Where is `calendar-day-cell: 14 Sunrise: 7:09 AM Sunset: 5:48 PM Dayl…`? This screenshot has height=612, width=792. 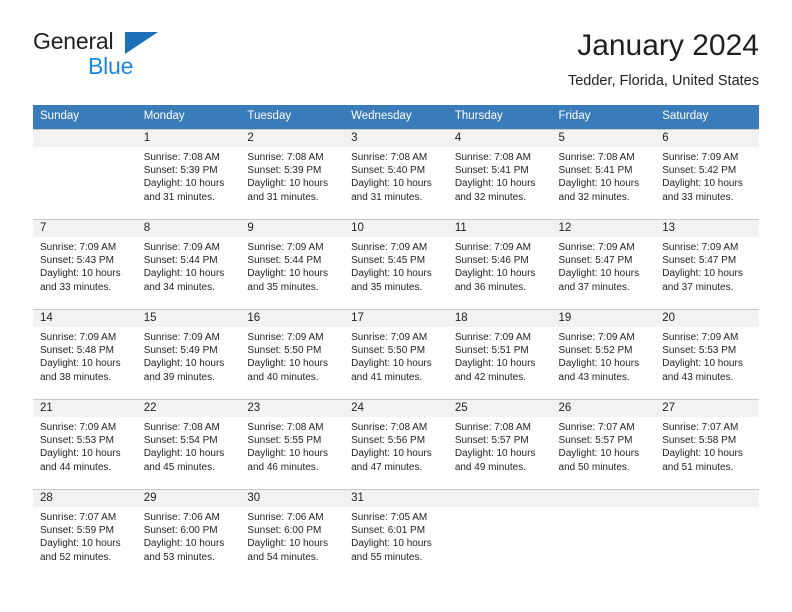
calendar-day-cell: 14 Sunrise: 7:09 AM Sunset: 5:48 PM Dayl… is located at coordinates (85, 354).